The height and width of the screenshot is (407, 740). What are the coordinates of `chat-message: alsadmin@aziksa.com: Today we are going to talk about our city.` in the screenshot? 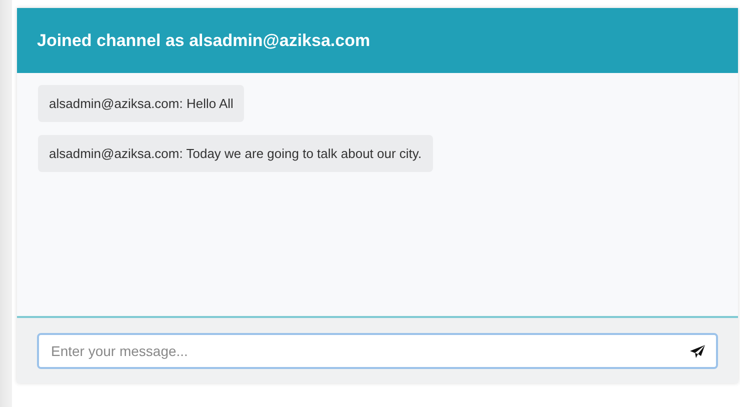 It's located at (235, 153).